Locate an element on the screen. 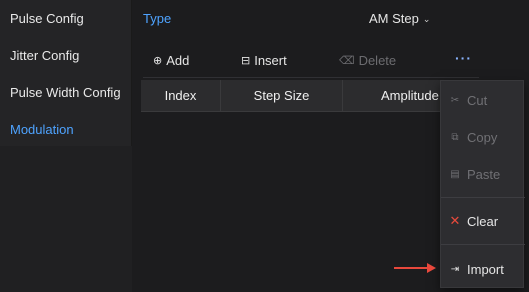 The width and height of the screenshot is (529, 292). scissors-icon: ✂ is located at coordinates (455, 100).